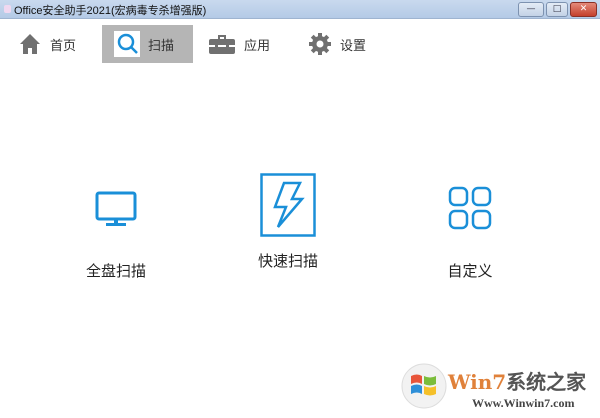  I want to click on lightning-icon, so click(288, 205).